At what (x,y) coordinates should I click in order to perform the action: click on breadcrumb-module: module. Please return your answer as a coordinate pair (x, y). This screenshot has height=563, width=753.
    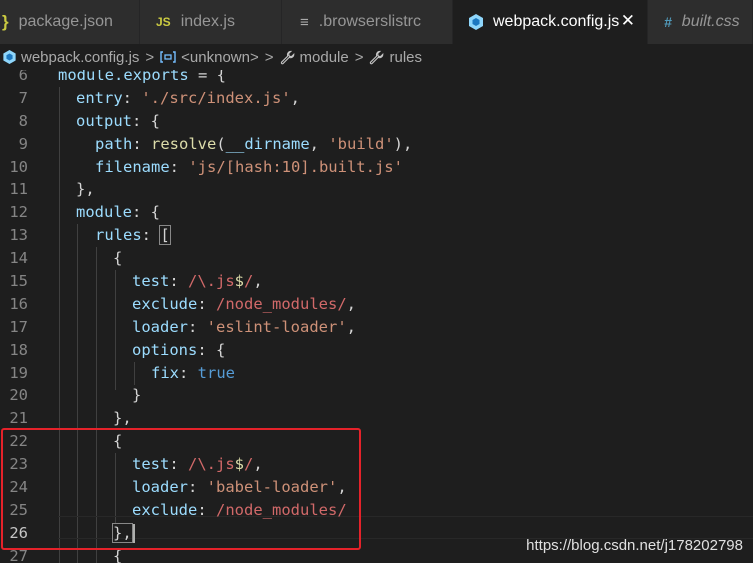
    Looking at the image, I should click on (314, 57).